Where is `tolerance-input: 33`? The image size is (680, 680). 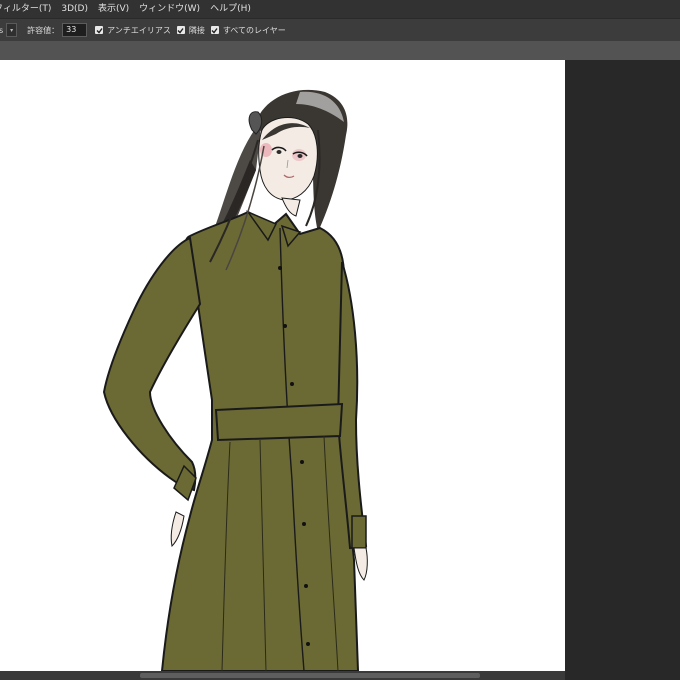
tolerance-input: 33 is located at coordinates (75, 30).